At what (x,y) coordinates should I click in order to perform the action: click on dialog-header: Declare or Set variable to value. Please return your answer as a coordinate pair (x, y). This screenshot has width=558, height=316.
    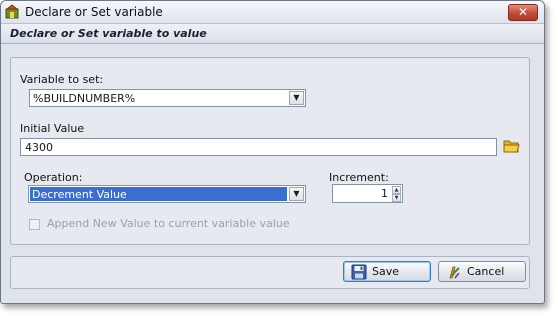
    Looking at the image, I should click on (272, 34).